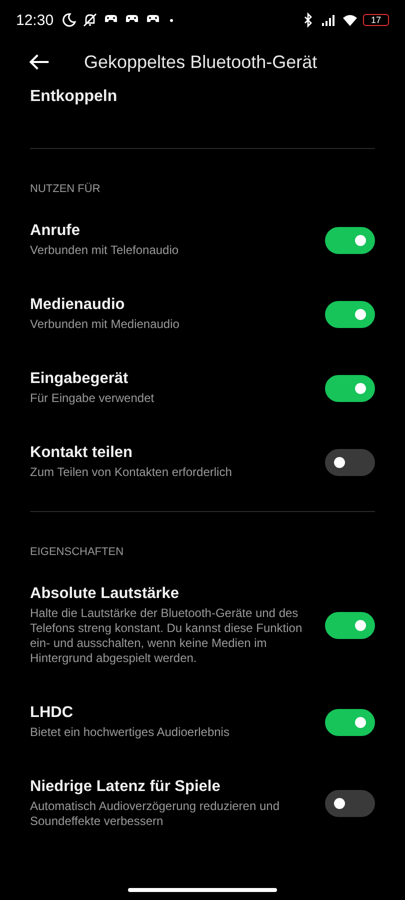  Describe the element at coordinates (329, 20) in the screenshot. I see `signal-icon` at that location.